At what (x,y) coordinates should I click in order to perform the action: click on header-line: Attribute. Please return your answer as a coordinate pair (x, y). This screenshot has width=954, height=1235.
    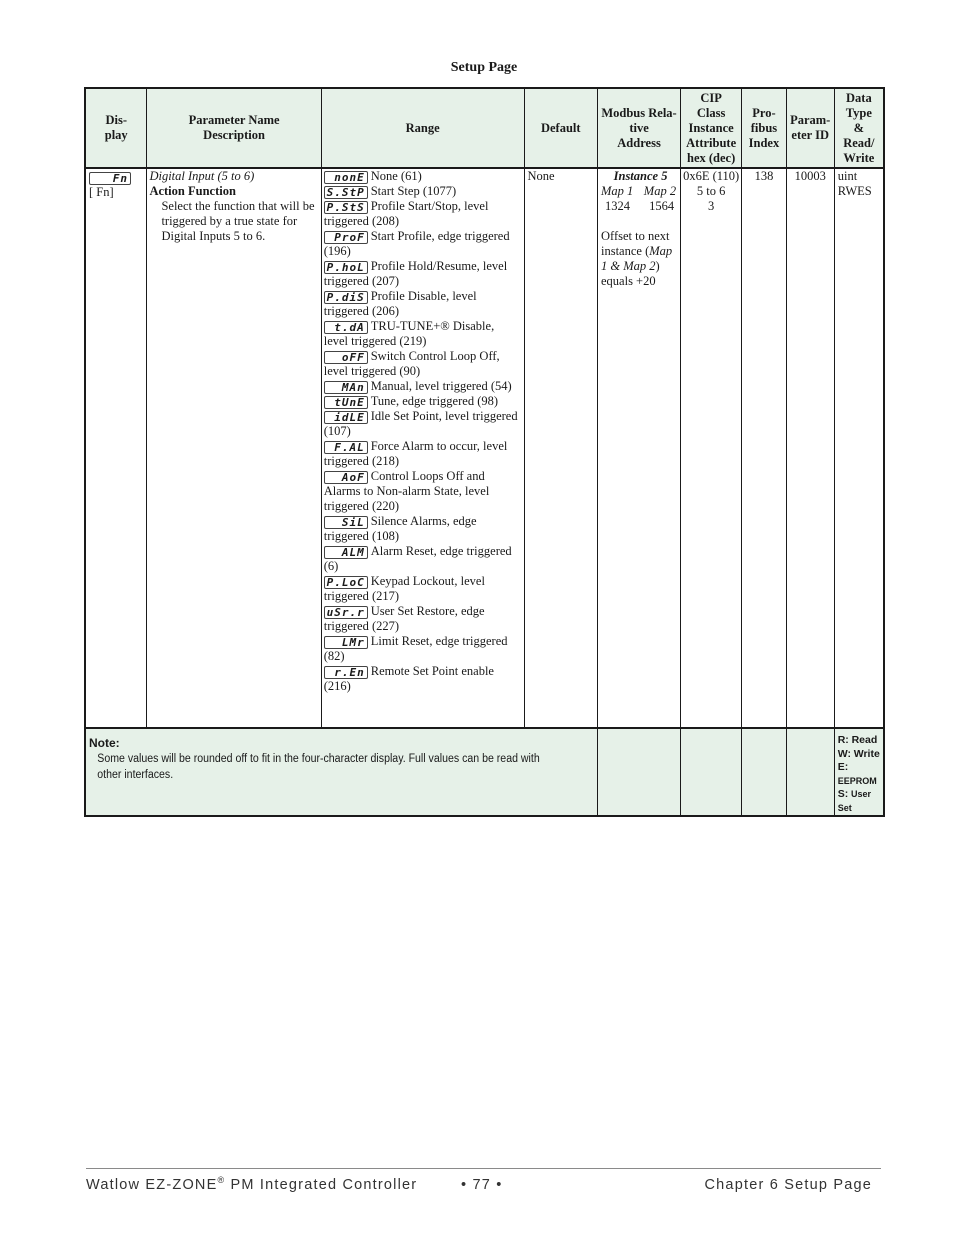
    Looking at the image, I should click on (711, 142).